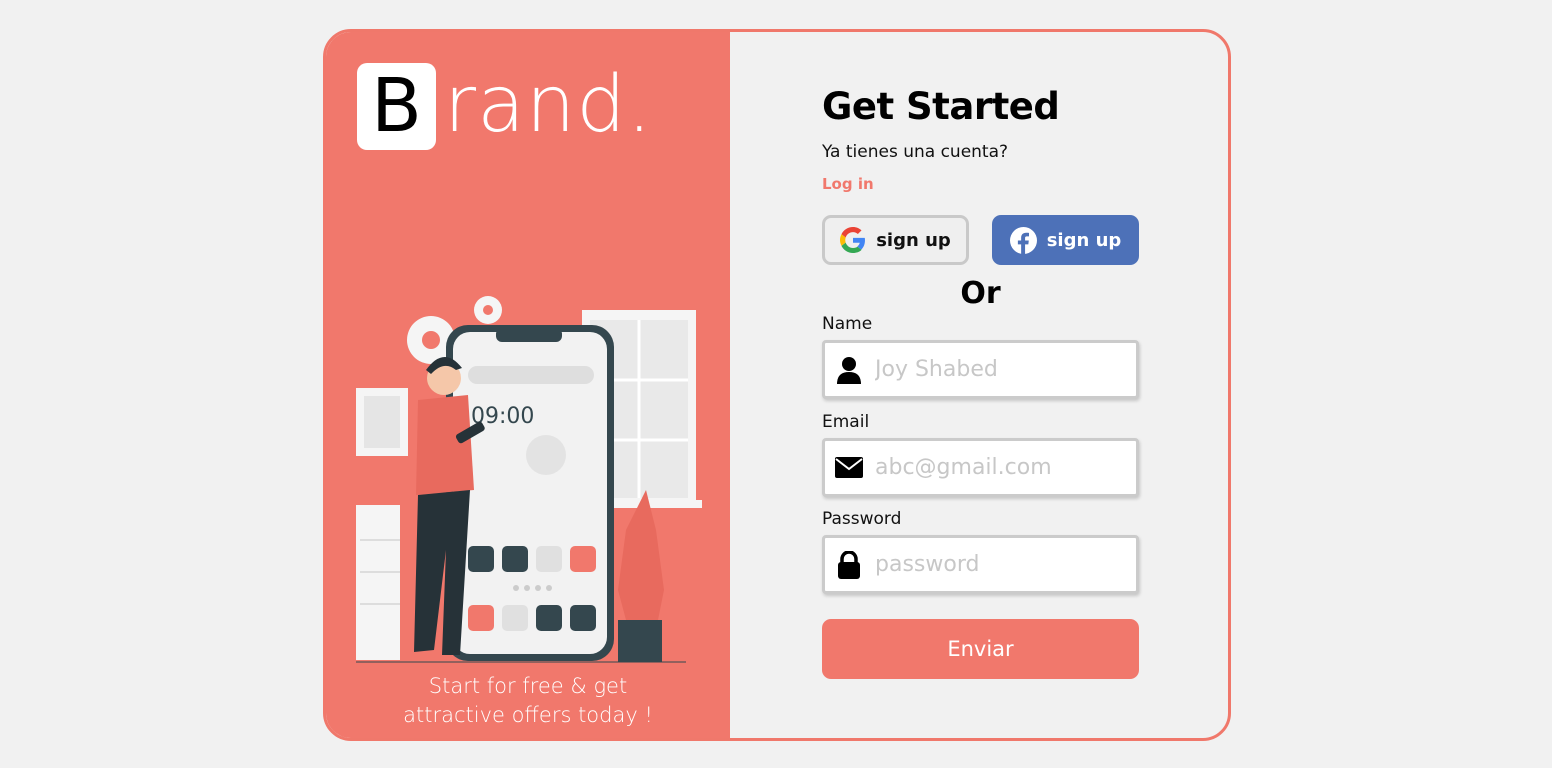 The width and height of the screenshot is (1552, 768). What do you see at coordinates (528, 715) in the screenshot?
I see `tagline-line-2: attractive offers today !` at bounding box center [528, 715].